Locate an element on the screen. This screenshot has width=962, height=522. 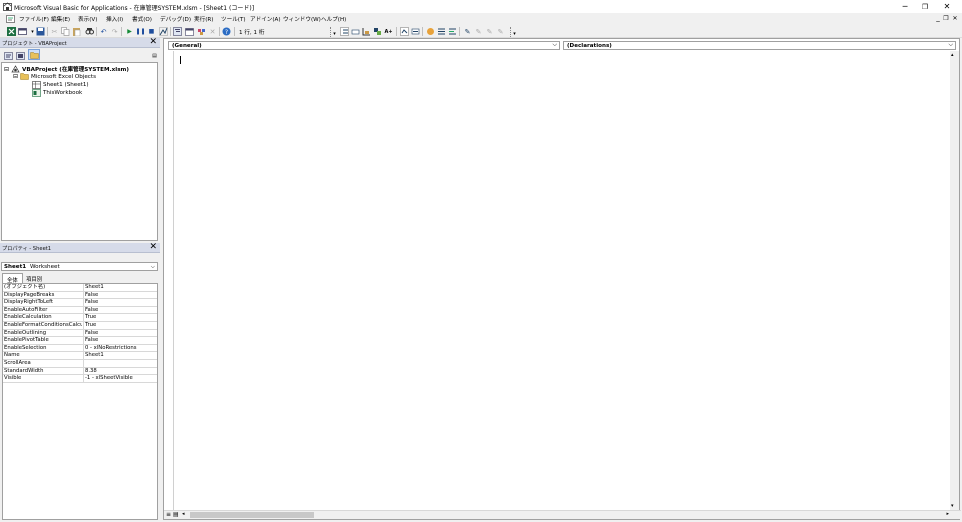
uncomment-block-icon is located at coordinates (452, 31).